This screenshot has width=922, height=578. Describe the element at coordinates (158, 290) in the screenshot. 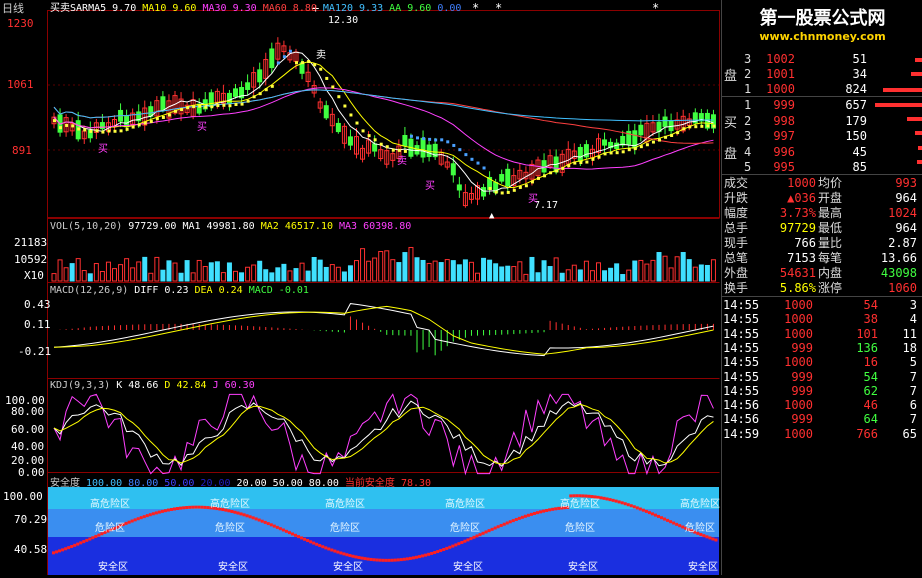

I see `indicator-value: DIFF 0.23` at that location.